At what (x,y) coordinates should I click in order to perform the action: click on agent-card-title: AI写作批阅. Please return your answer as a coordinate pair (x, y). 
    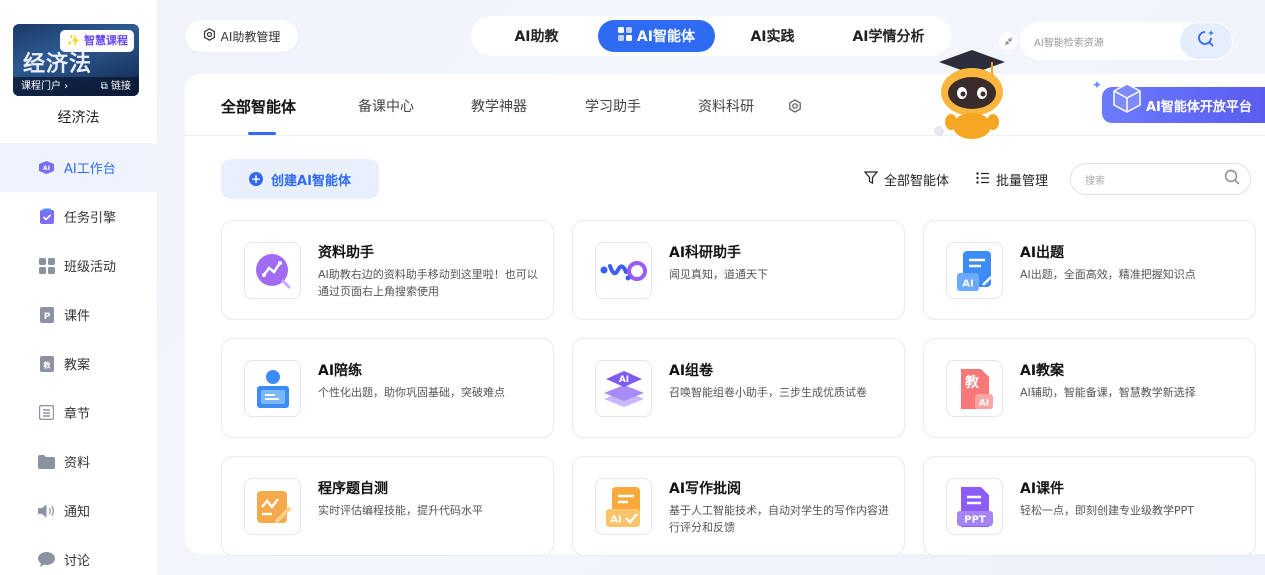
    Looking at the image, I should click on (705, 489).